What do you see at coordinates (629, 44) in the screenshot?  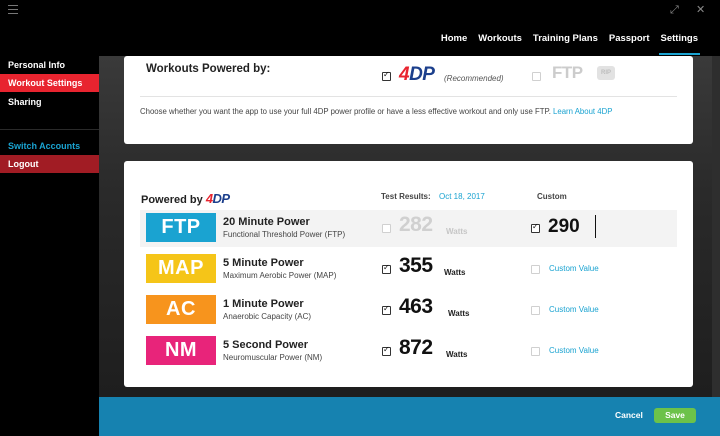 I see `nav-passport: Passport` at bounding box center [629, 44].